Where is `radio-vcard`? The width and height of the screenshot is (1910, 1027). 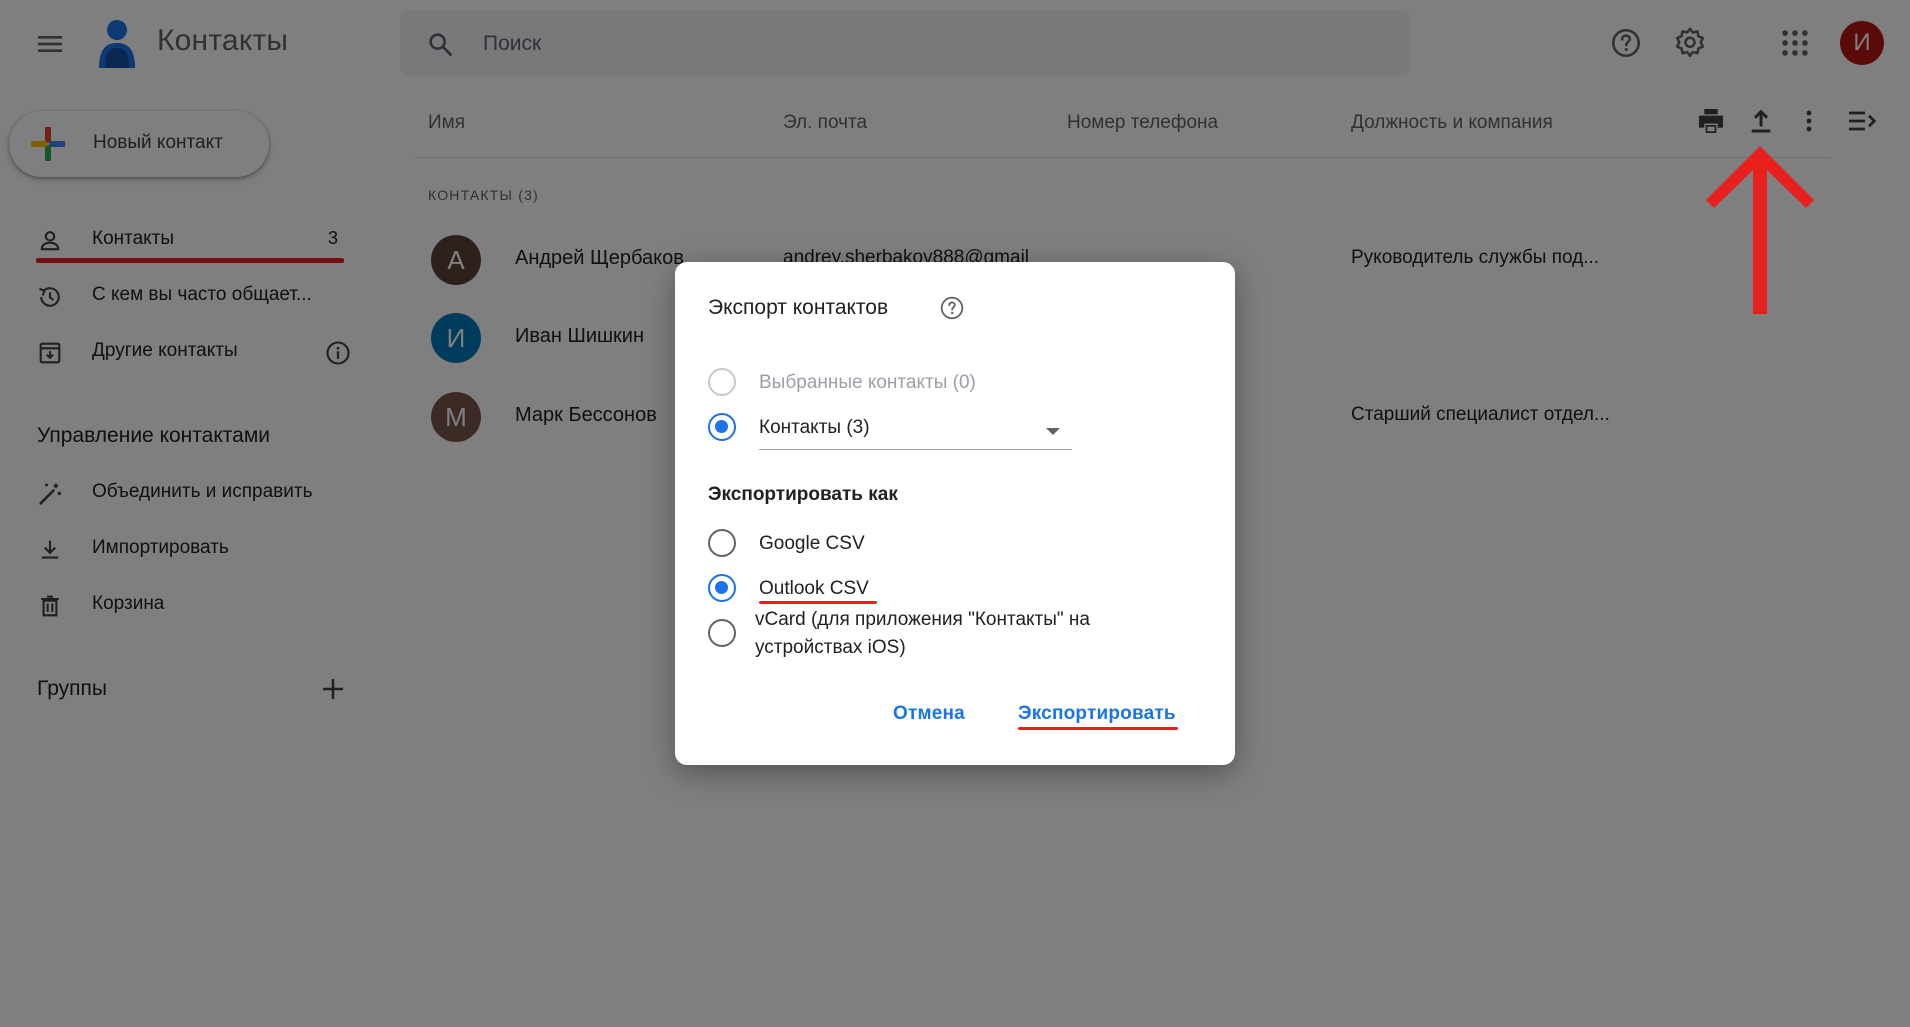
radio-vcard is located at coordinates (722, 633).